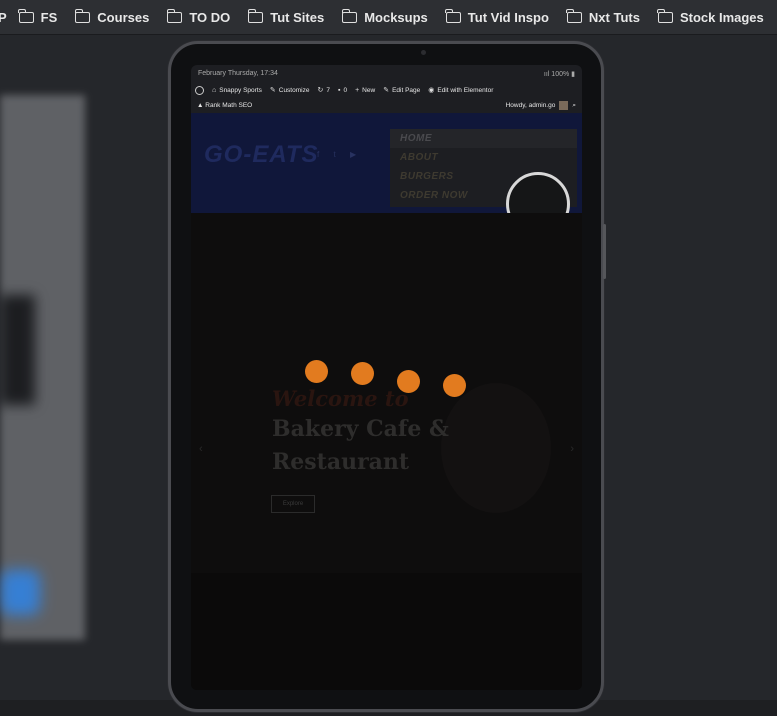  What do you see at coordinates (321, 154) in the screenshot?
I see `facebook-icon: f` at bounding box center [321, 154].